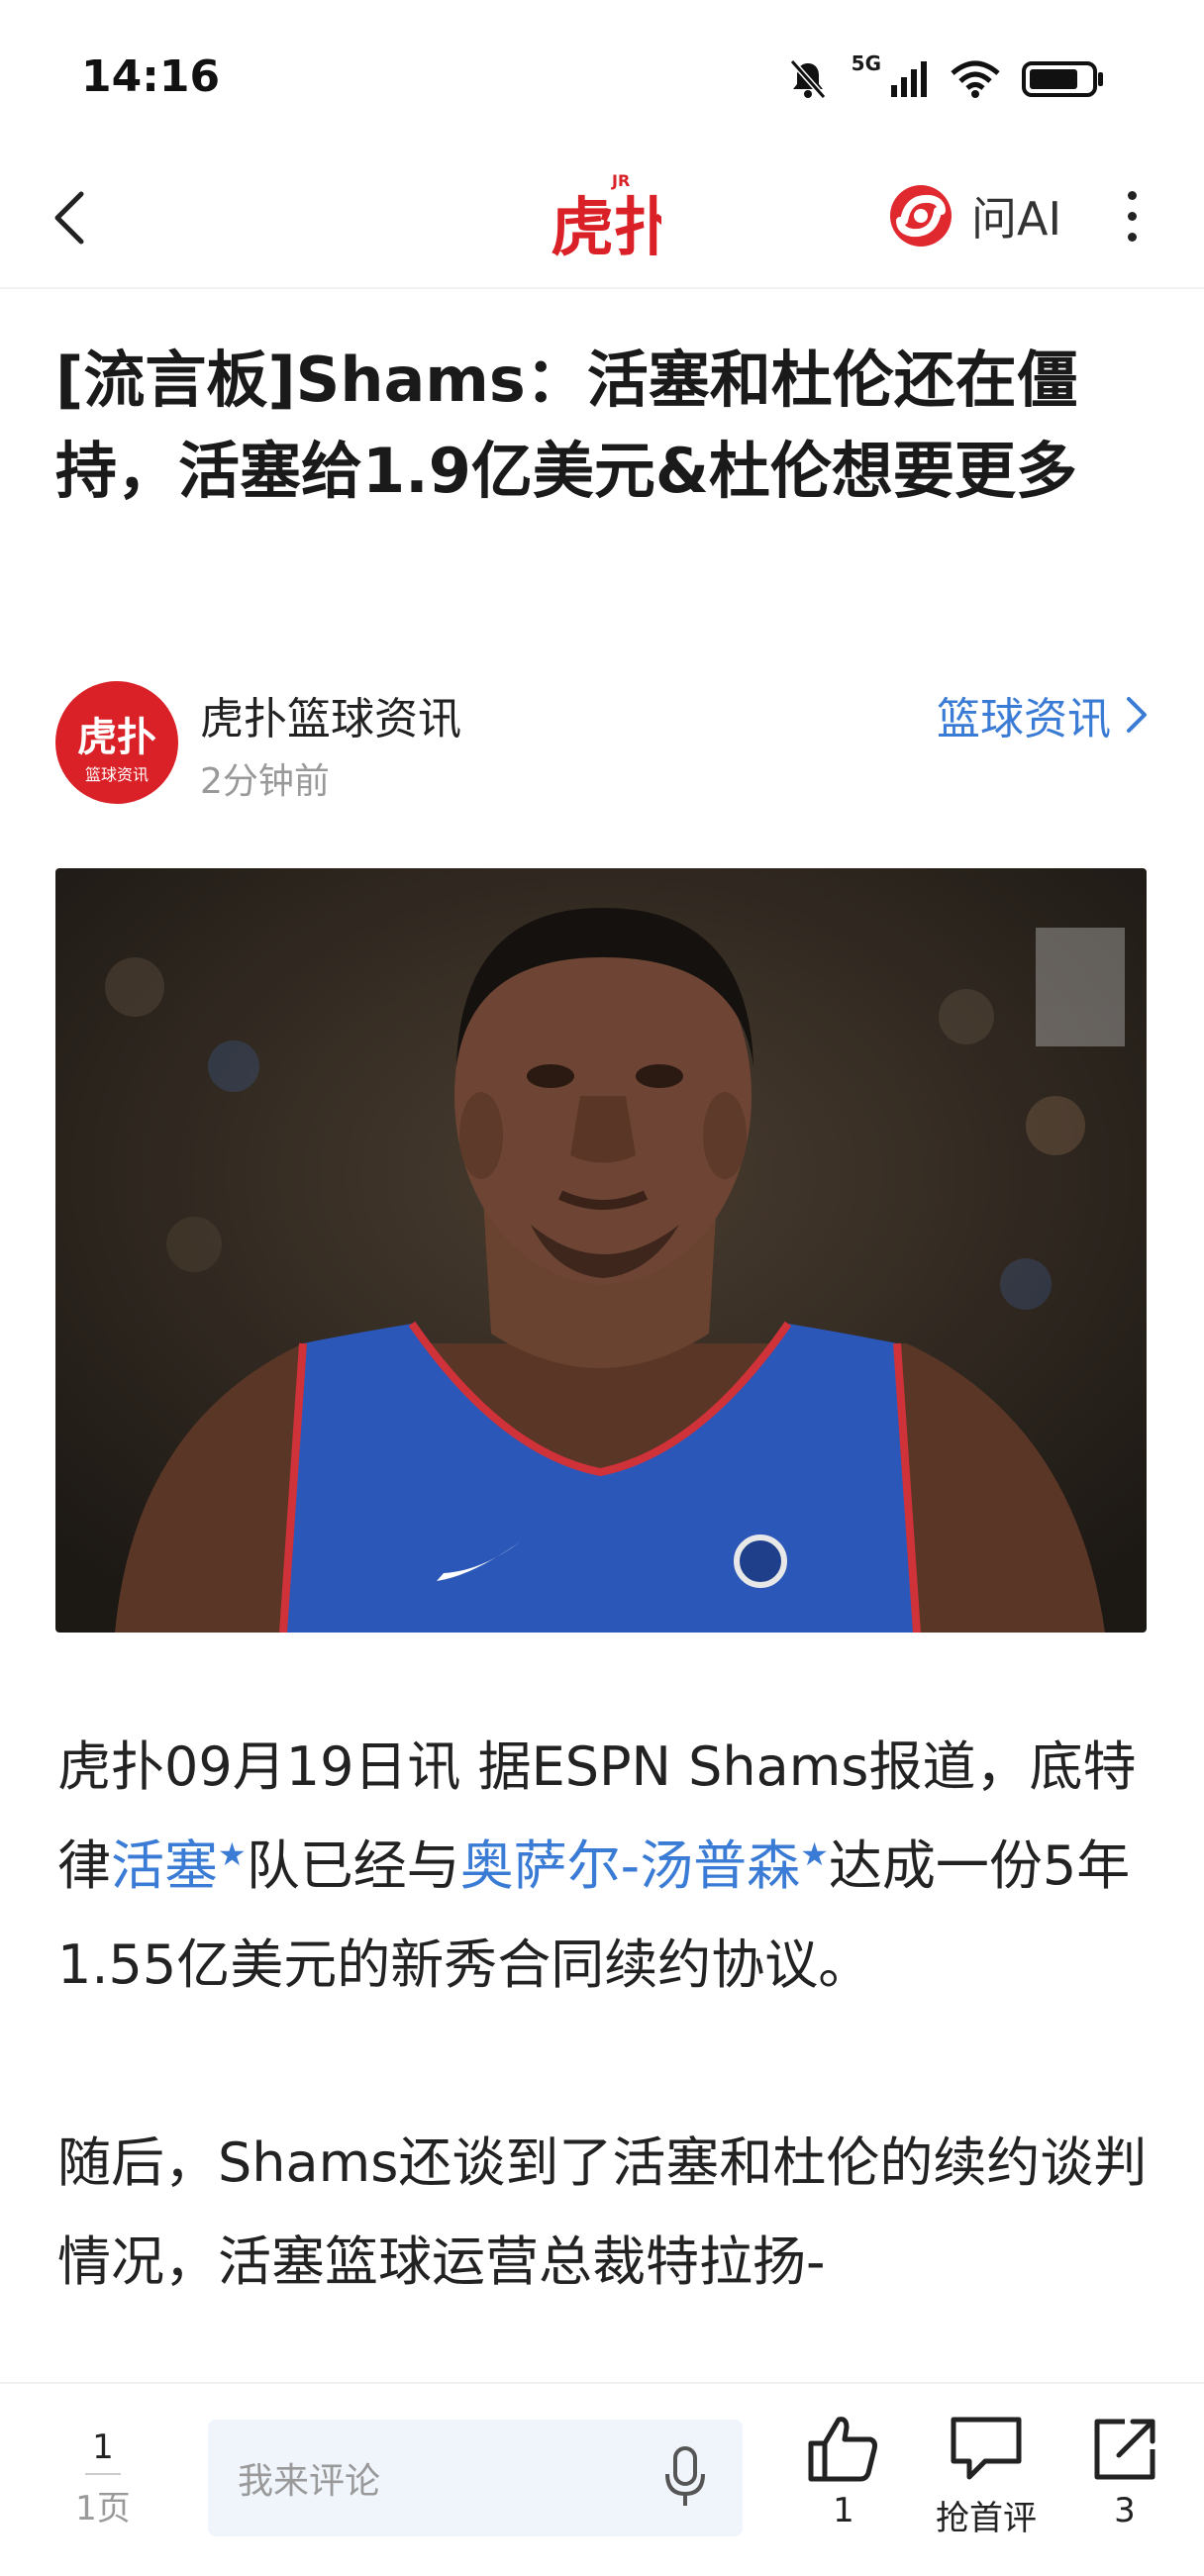  What do you see at coordinates (164, 1866) in the screenshot?
I see `team-link-pistons: 活塞` at bounding box center [164, 1866].